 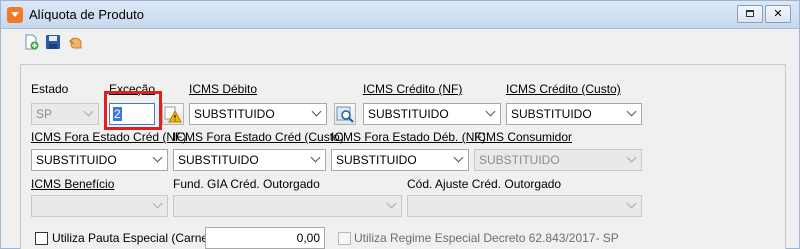 I want to click on estado-value: SP, so click(x=44, y=114).